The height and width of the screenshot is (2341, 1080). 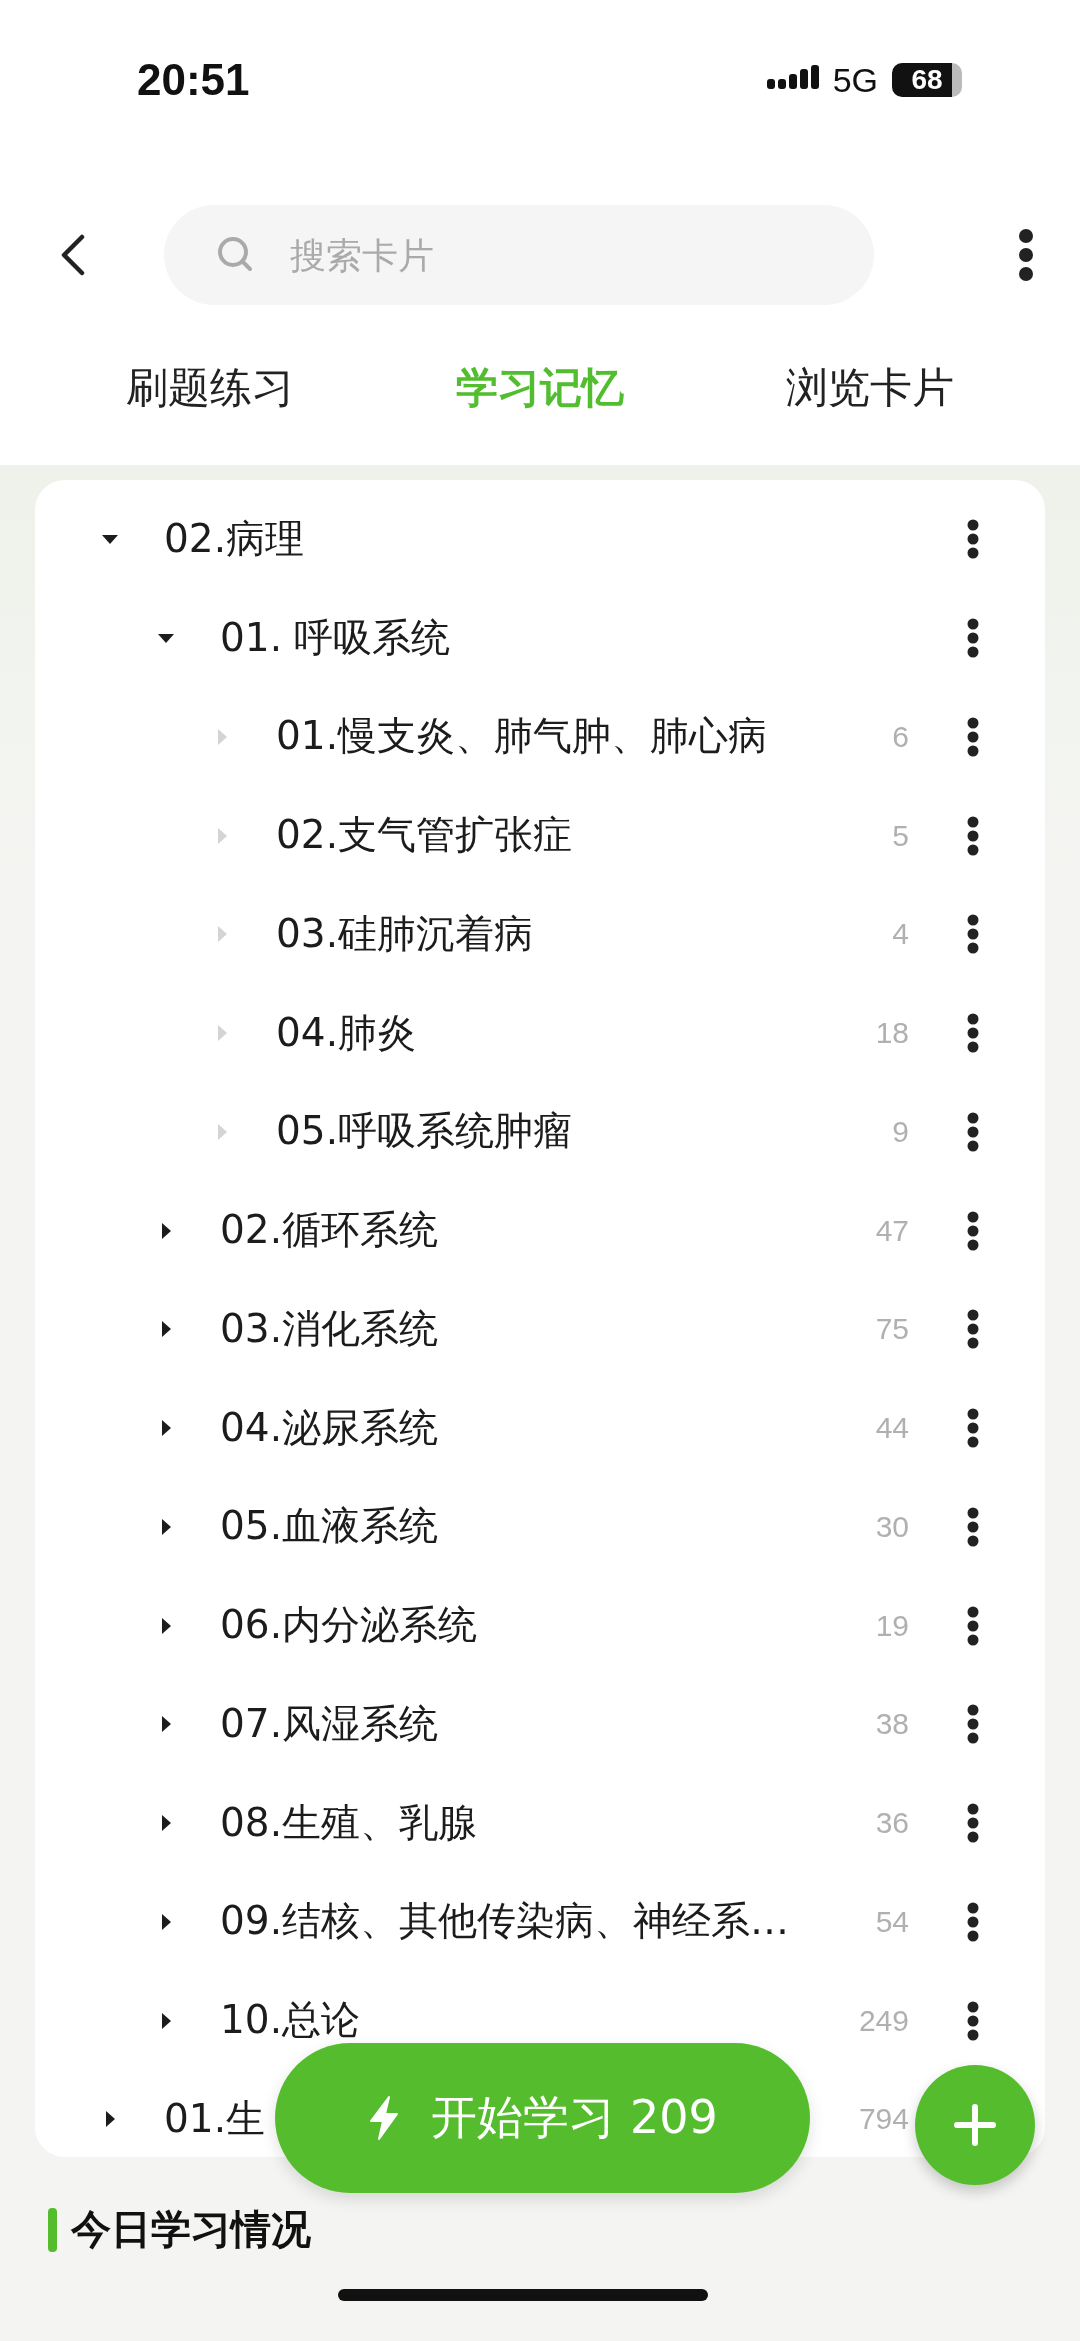 I want to click on section-title: 今日学习情况, so click(x=191, y=2229).